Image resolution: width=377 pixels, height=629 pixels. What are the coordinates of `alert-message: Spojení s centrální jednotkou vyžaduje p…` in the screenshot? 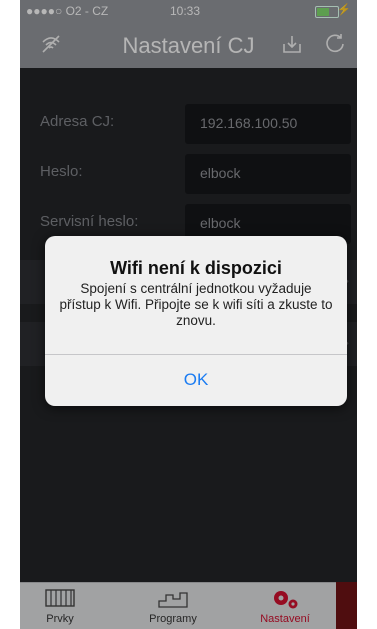 It's located at (196, 304).